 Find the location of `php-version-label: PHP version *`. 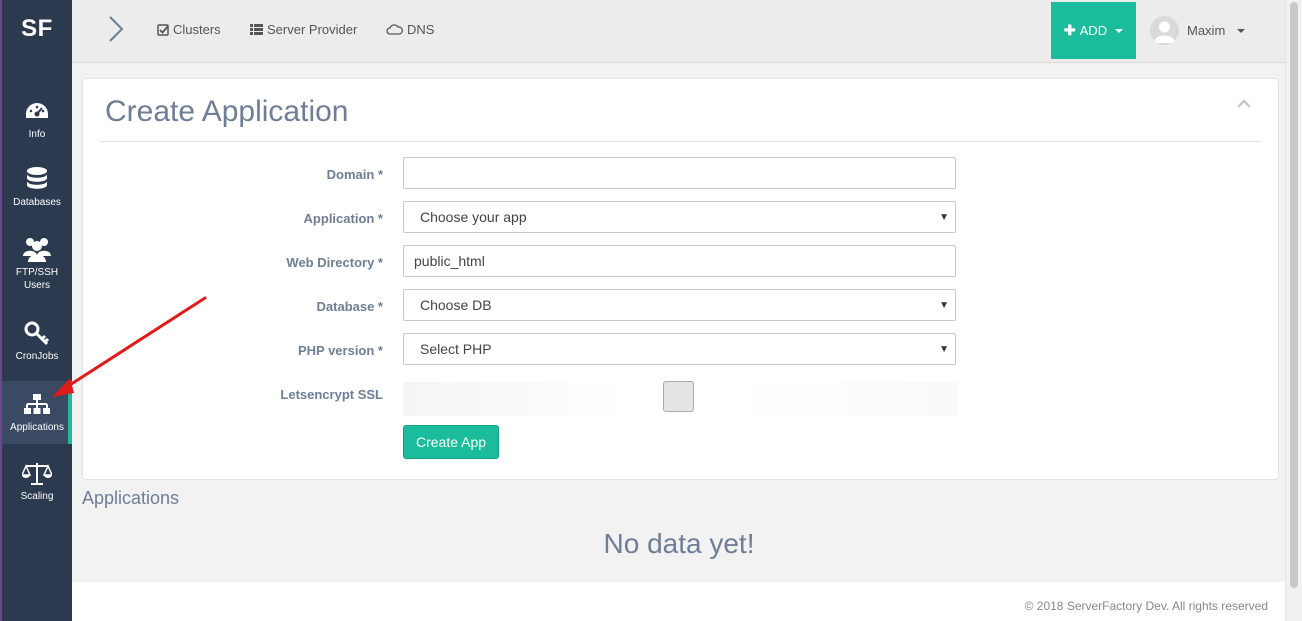

php-version-label: PHP version * is located at coordinates (340, 350).